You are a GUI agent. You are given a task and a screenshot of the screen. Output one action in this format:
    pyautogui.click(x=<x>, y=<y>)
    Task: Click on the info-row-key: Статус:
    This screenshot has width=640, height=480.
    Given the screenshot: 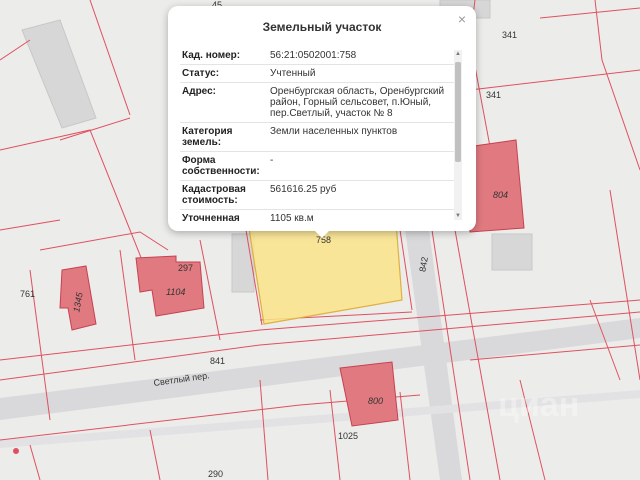 What is the action you would take?
    pyautogui.click(x=224, y=73)
    